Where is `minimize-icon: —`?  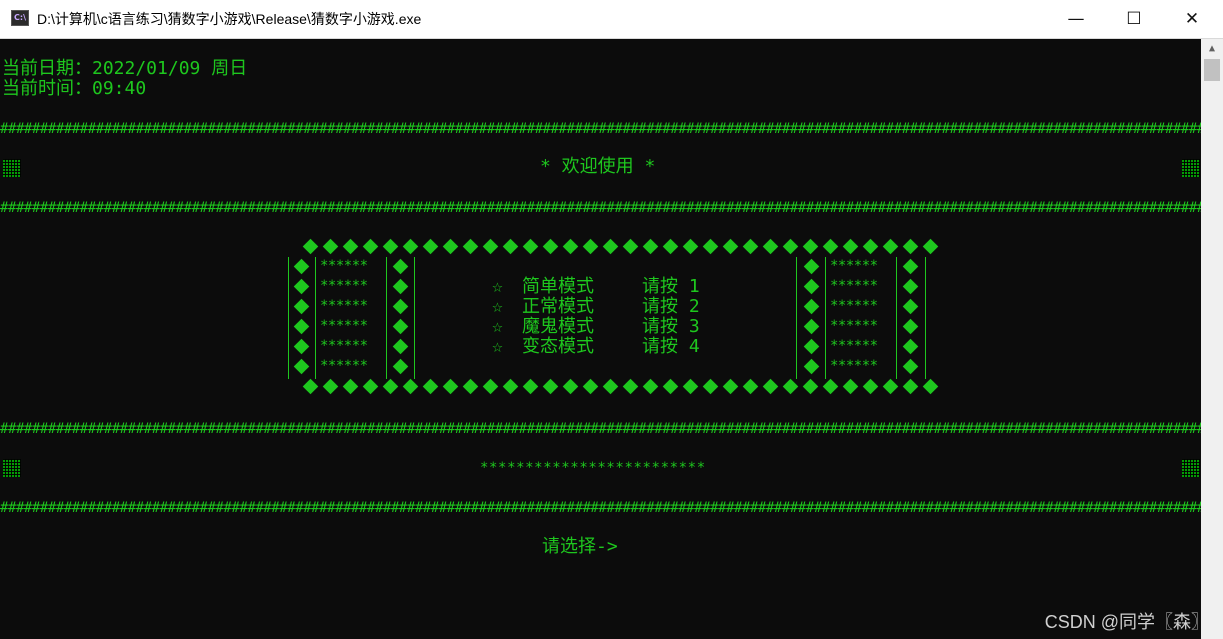 minimize-icon: — is located at coordinates (1076, 19).